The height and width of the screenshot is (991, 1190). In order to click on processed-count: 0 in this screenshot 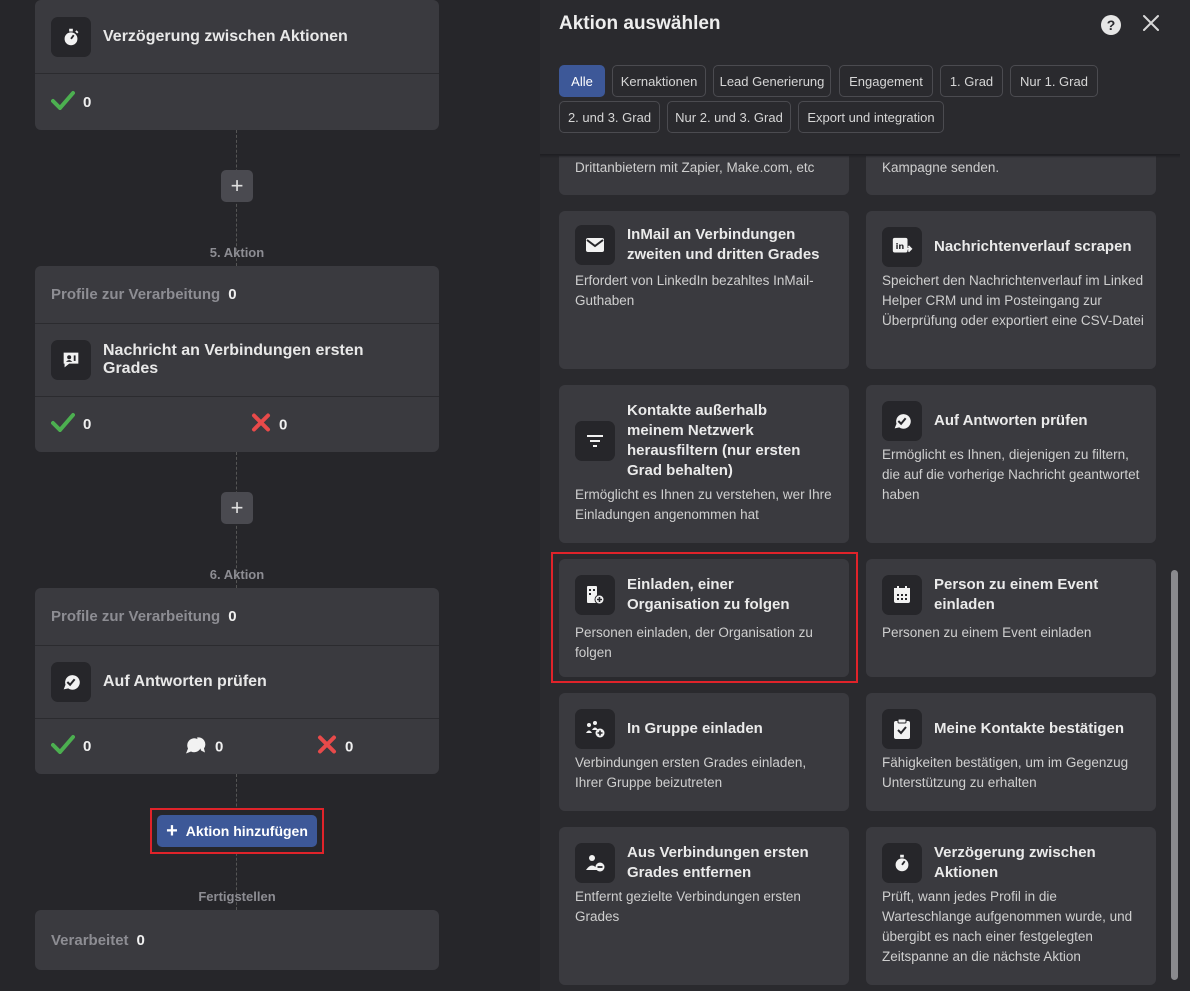, I will do `click(140, 940)`.